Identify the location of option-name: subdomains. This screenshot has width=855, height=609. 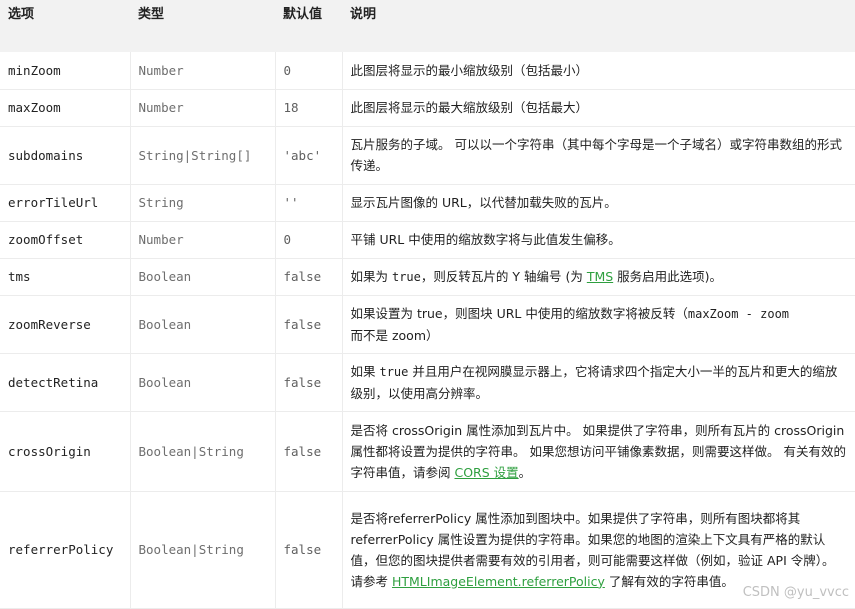
(65, 155).